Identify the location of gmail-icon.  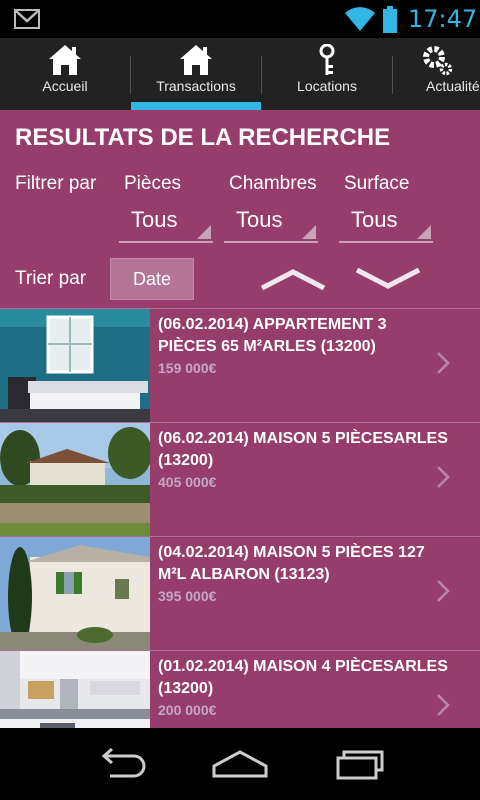
(27, 19).